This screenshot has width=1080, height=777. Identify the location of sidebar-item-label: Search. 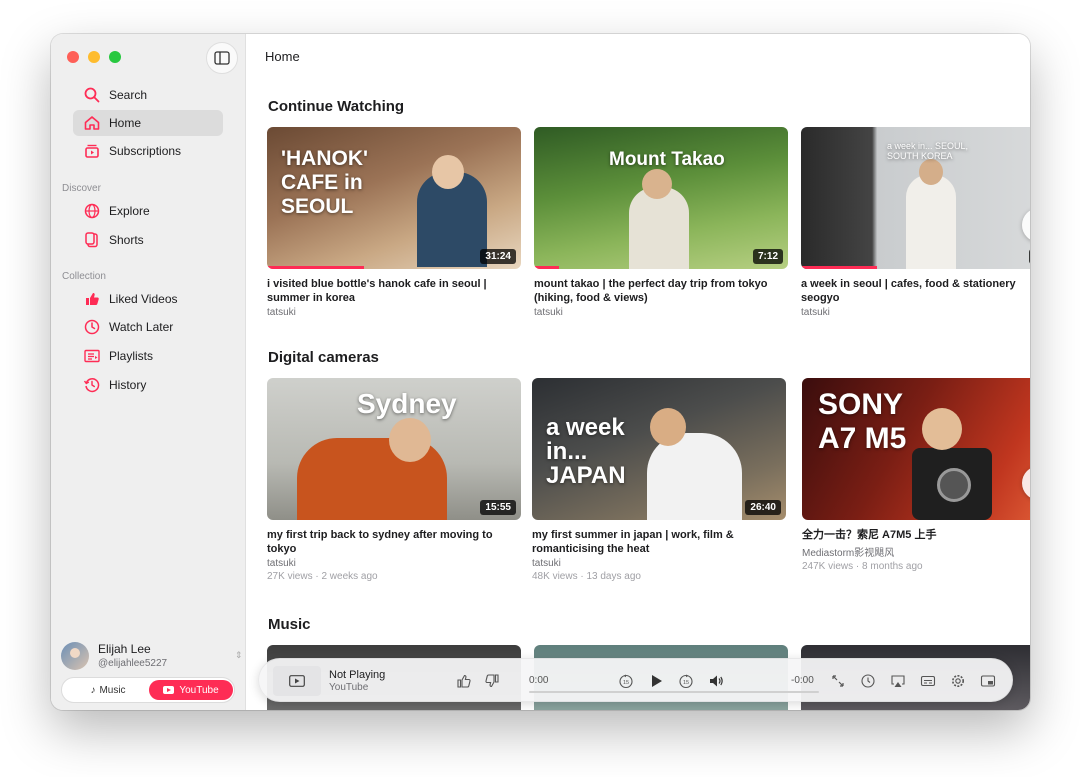
(128, 95).